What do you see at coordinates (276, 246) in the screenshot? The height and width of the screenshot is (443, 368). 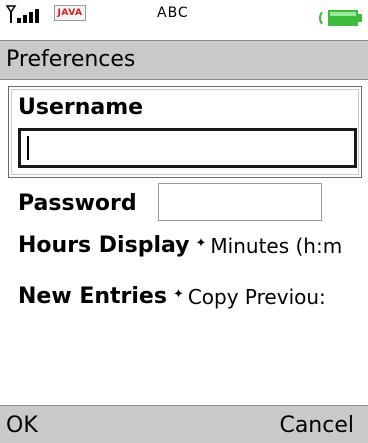 I see `hours-display-value: Minutes (h:m` at bounding box center [276, 246].